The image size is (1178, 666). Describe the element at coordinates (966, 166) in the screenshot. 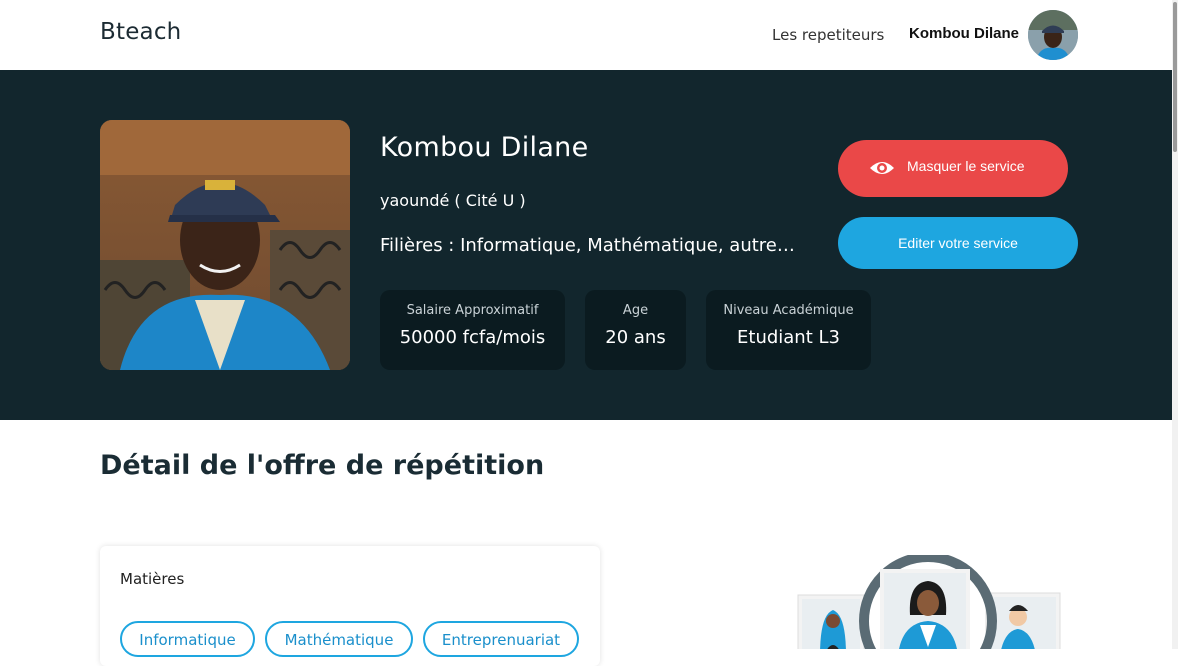

I see `hide-service-label: Masquer le service` at that location.